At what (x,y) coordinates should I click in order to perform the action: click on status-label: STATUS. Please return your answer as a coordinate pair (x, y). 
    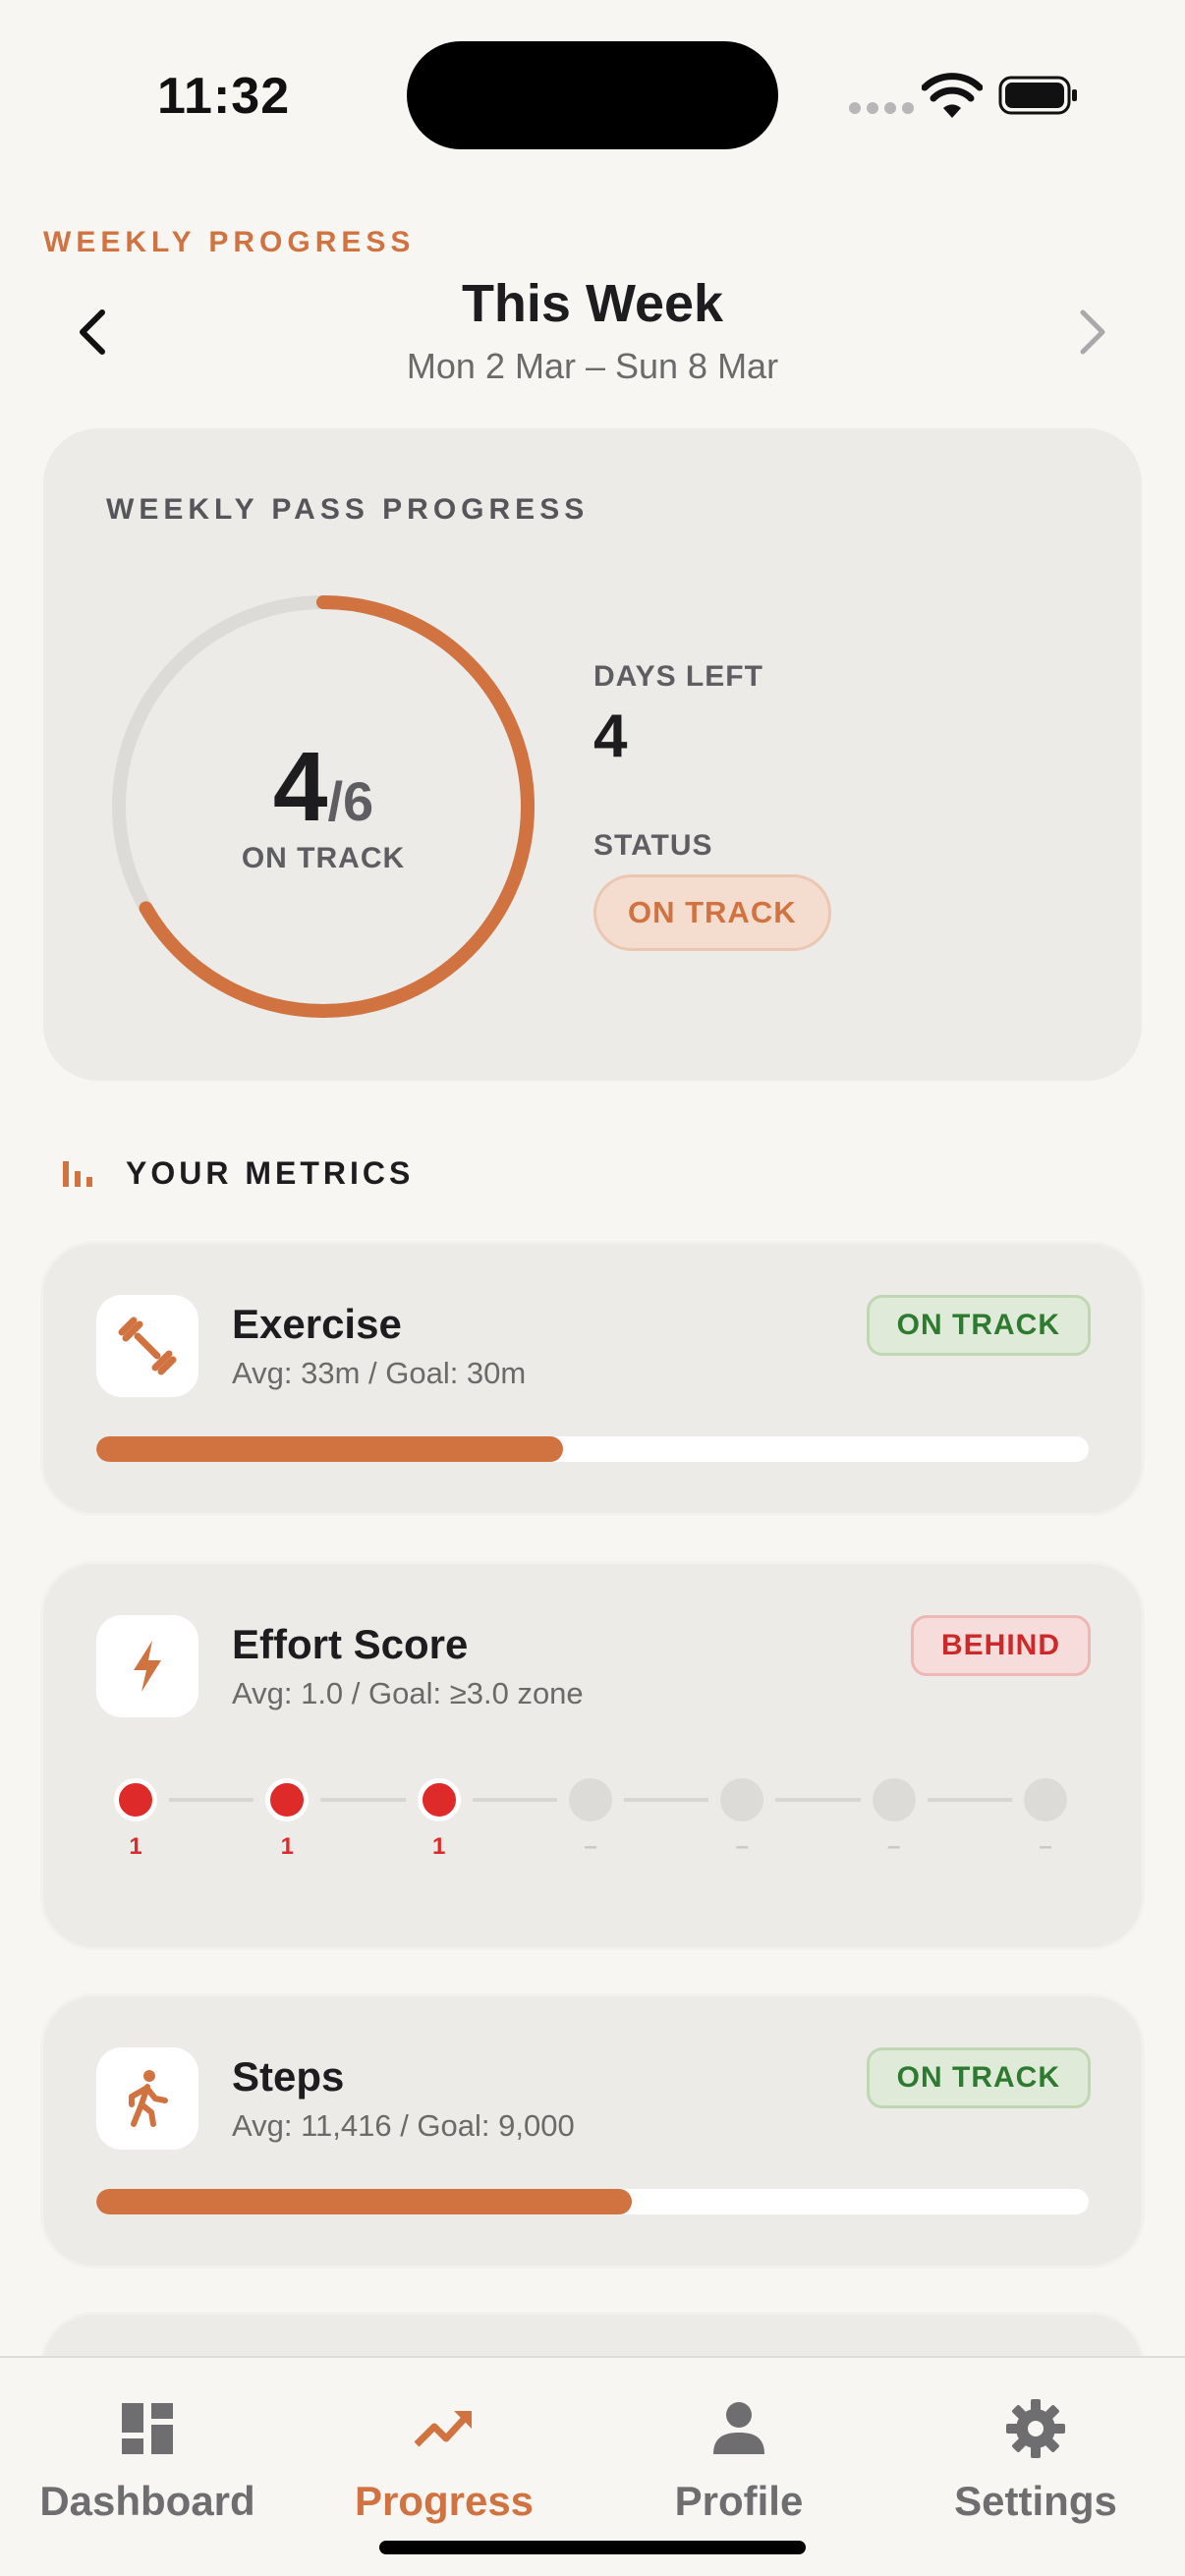
    Looking at the image, I should click on (653, 845).